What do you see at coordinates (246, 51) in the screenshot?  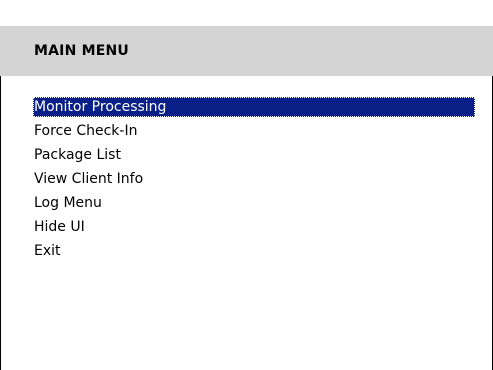 I see `menu-header: MAIN MENU` at bounding box center [246, 51].